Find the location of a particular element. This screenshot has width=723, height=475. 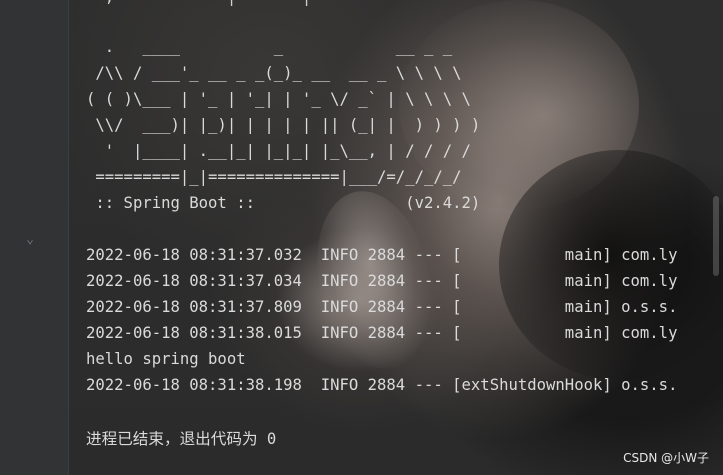

banner-line: /\\ / ___'_ __ _ _(_)_ __ __ _ \ \ \ \ is located at coordinates (274, 73).